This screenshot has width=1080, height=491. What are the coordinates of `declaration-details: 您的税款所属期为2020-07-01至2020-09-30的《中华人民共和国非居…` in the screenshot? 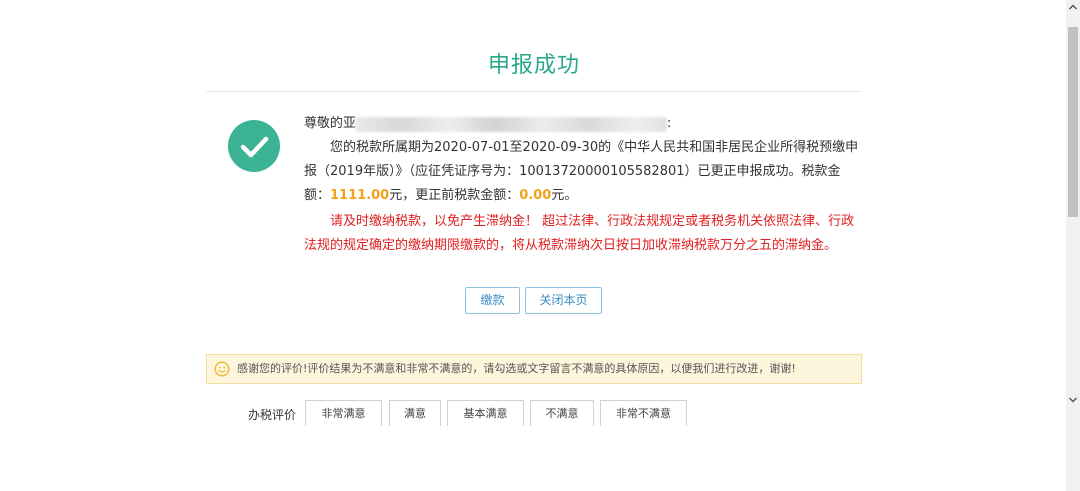 It's located at (584, 172).